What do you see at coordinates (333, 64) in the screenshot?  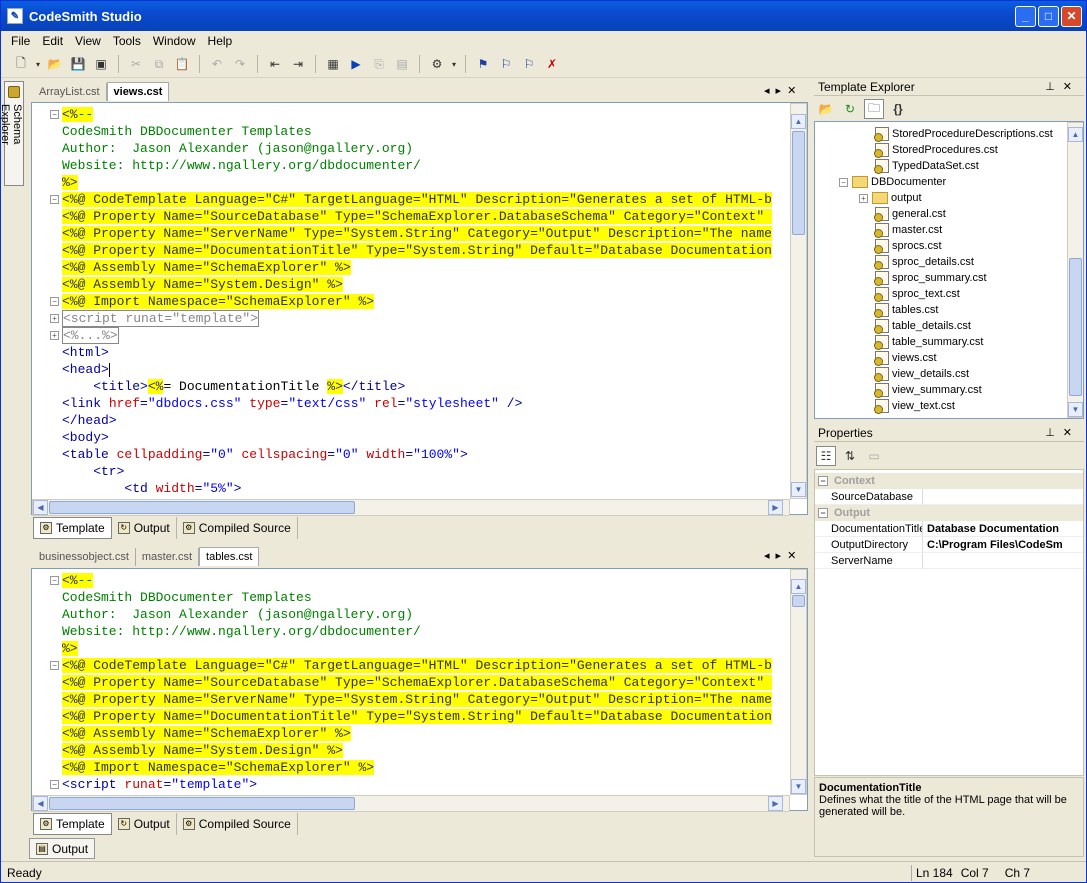 I see `compile-icon: ▦` at bounding box center [333, 64].